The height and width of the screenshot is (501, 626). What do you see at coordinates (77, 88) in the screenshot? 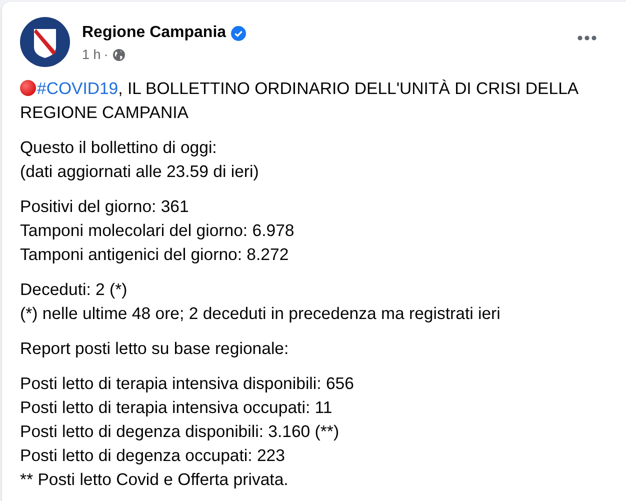
I see `hashtag-link: #COVID19` at bounding box center [77, 88].